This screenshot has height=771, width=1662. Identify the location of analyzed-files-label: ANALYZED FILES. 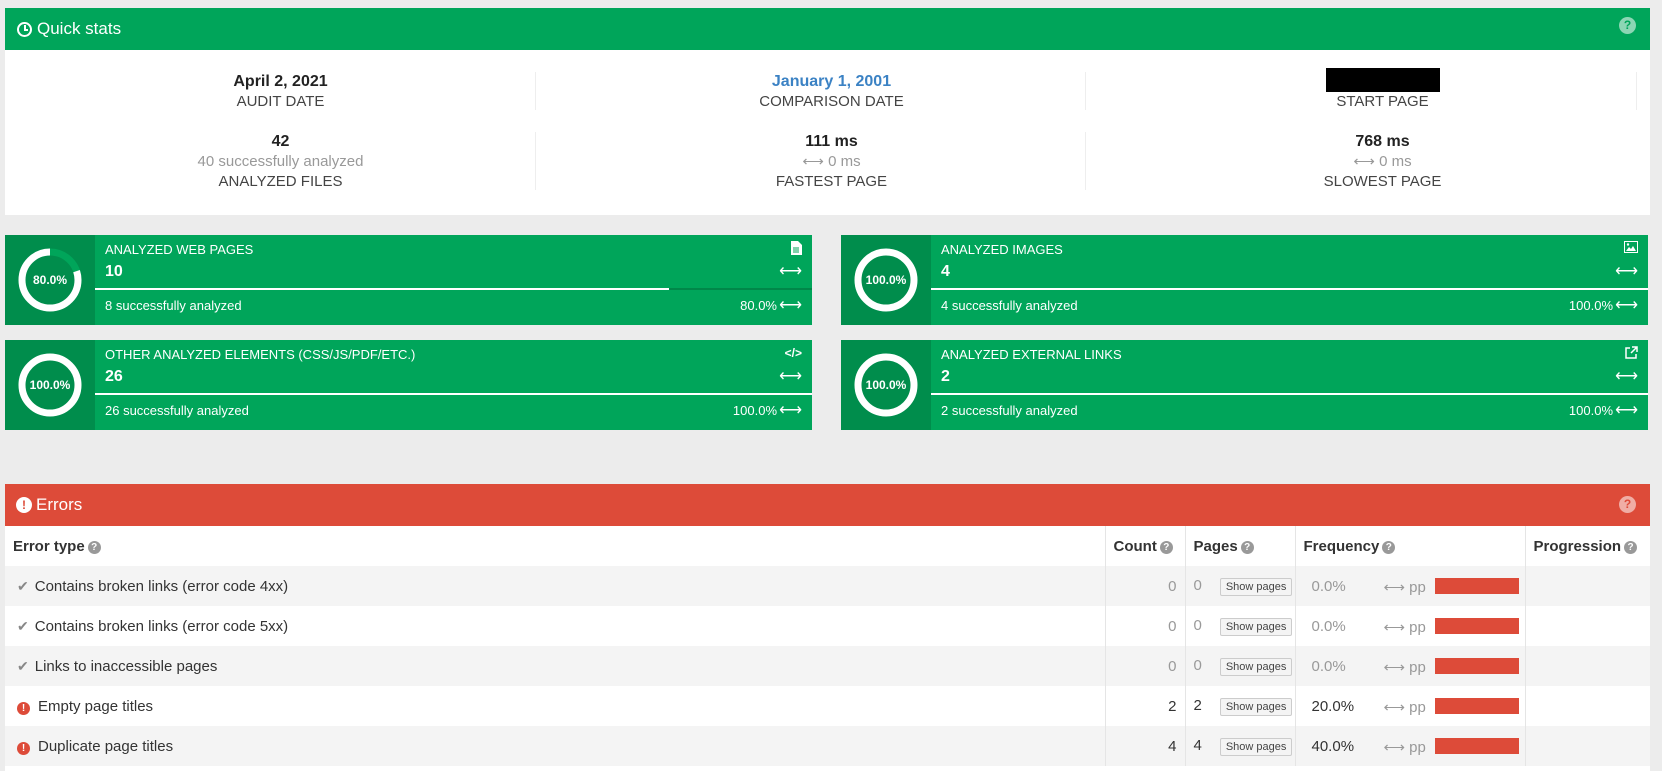
(280, 181).